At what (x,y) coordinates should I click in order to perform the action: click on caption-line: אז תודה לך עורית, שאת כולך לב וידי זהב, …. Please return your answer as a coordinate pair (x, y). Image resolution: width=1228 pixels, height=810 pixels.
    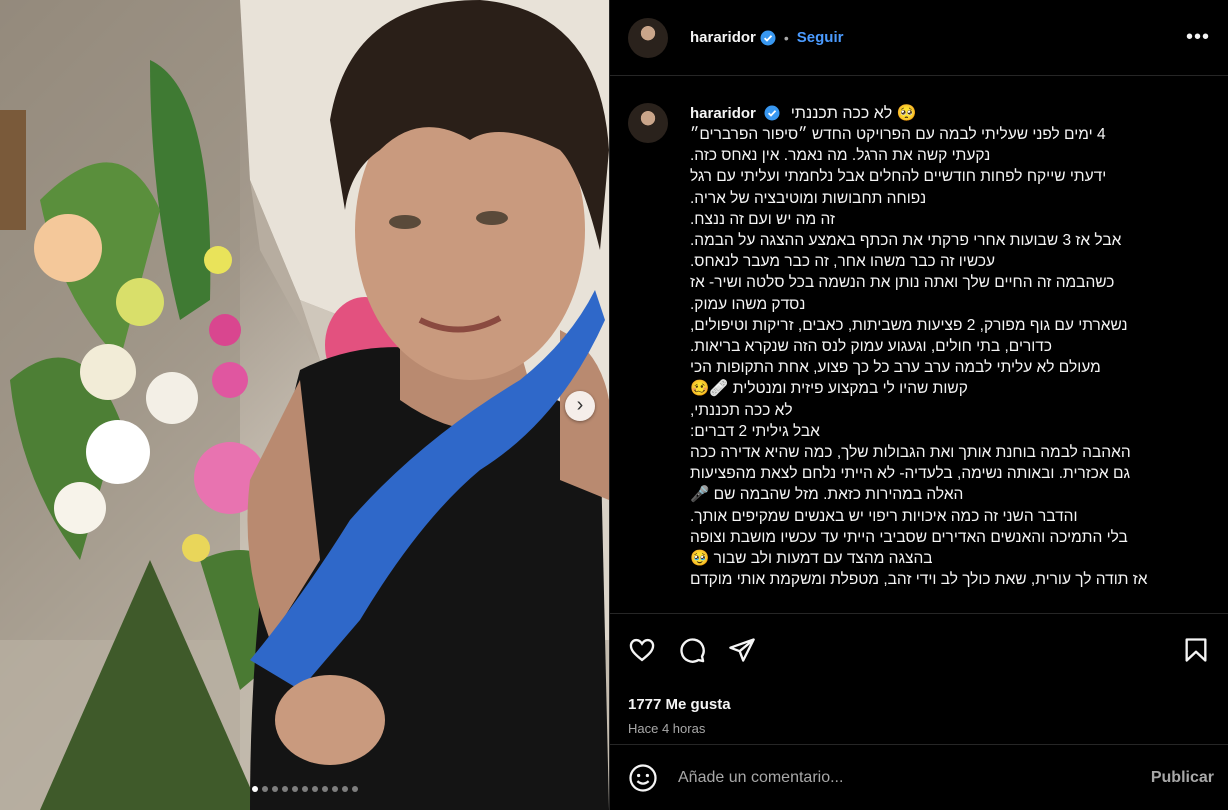
    Looking at the image, I should click on (919, 580).